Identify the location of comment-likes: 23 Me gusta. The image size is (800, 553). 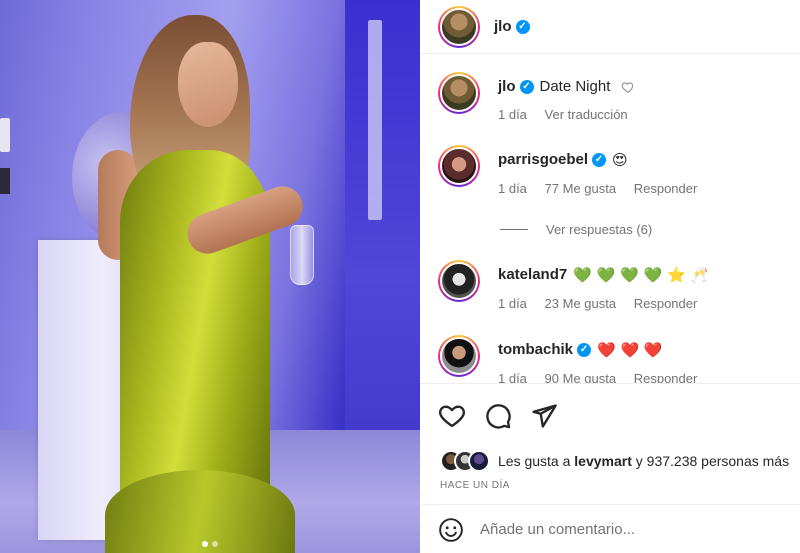
(581, 303).